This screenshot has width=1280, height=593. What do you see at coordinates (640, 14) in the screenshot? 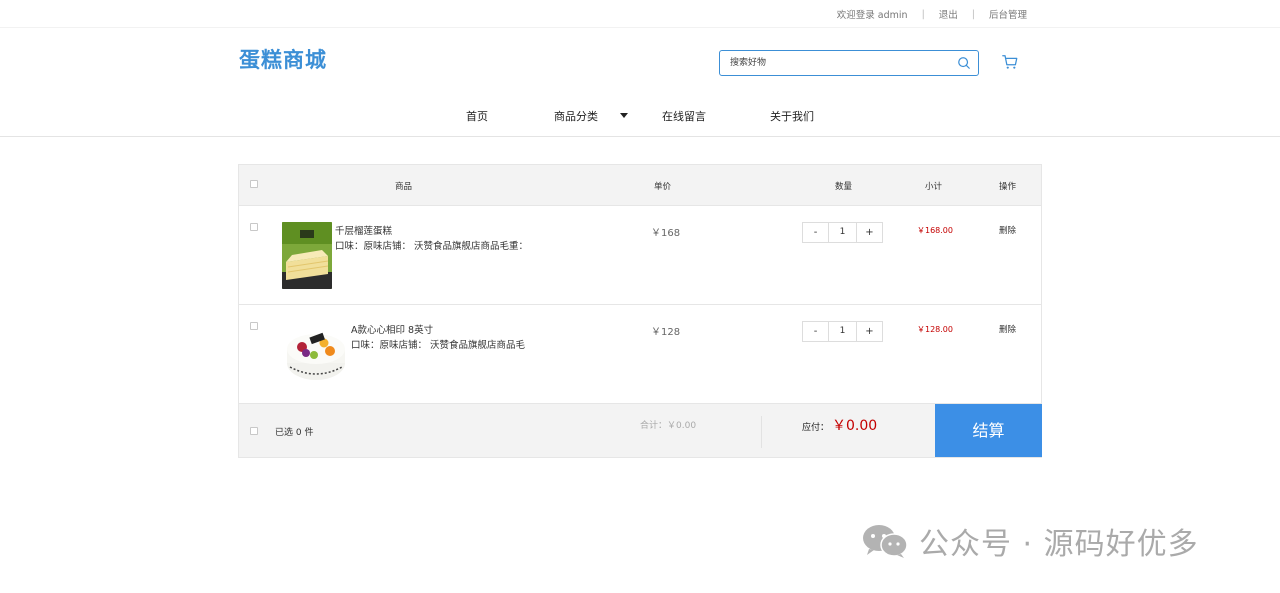
I see `top-bar: 欢迎登录 admin | 退出 | 后台管理` at bounding box center [640, 14].